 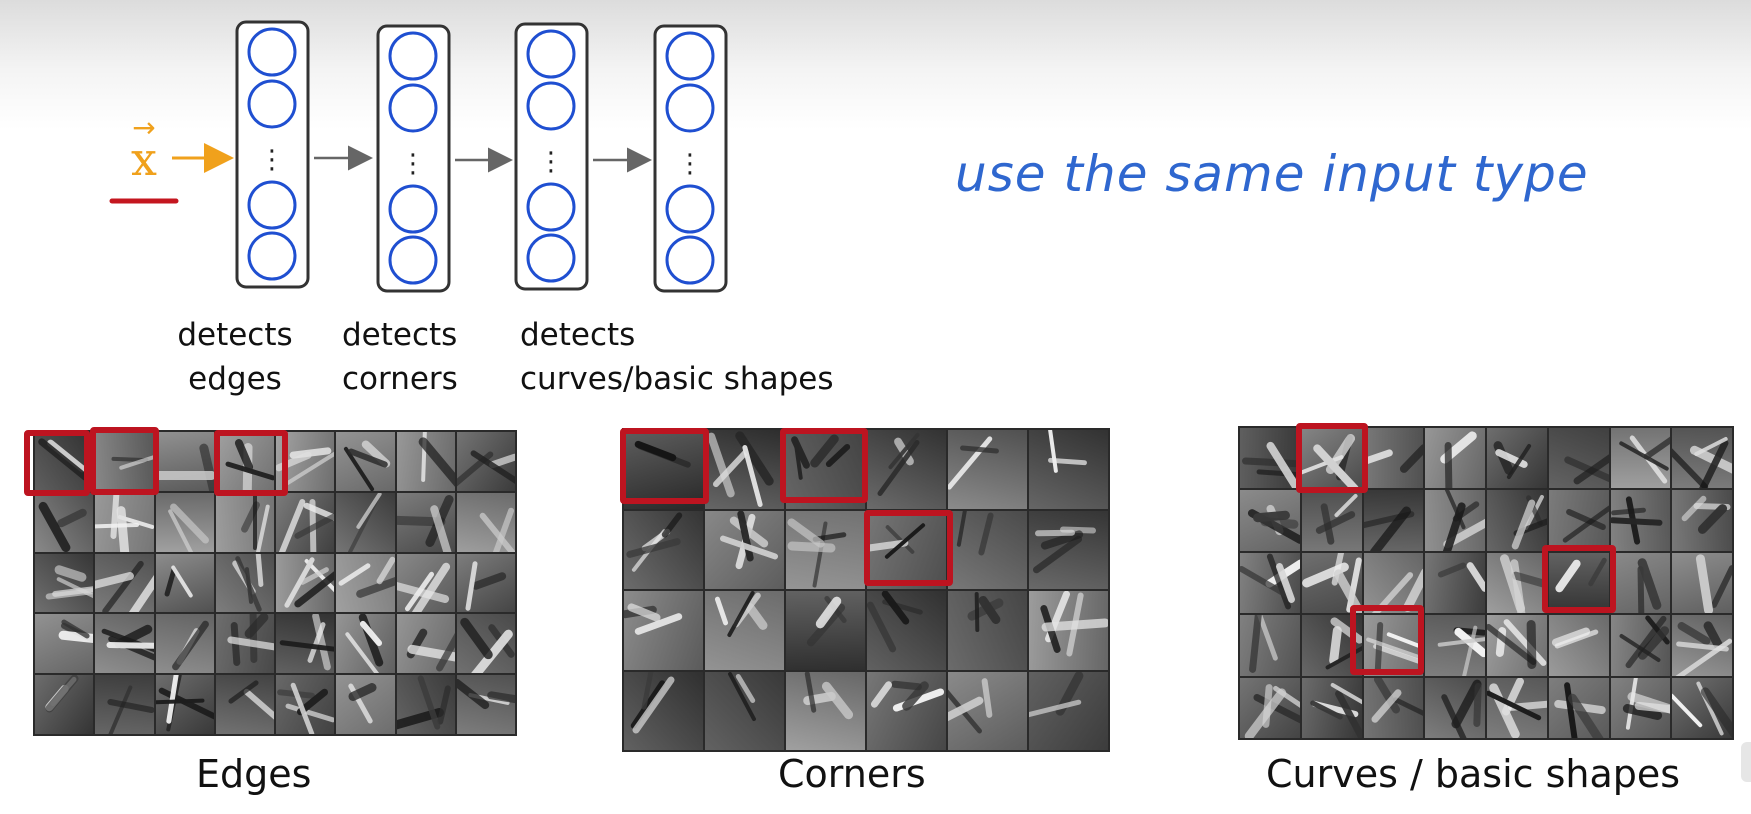 What do you see at coordinates (1746, 762) in the screenshot?
I see `edge-handle` at bounding box center [1746, 762].